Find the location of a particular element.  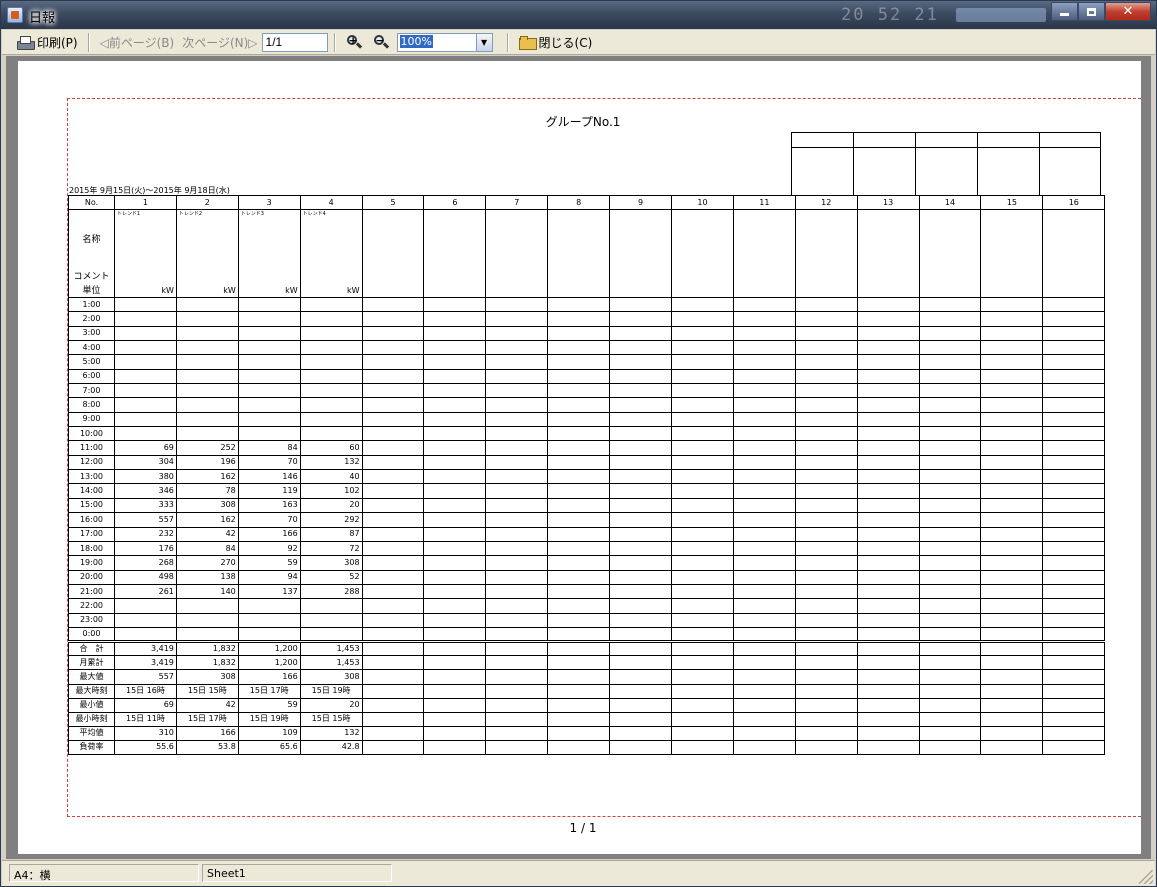

summary-label: 最大時刻 is located at coordinates (91, 691).